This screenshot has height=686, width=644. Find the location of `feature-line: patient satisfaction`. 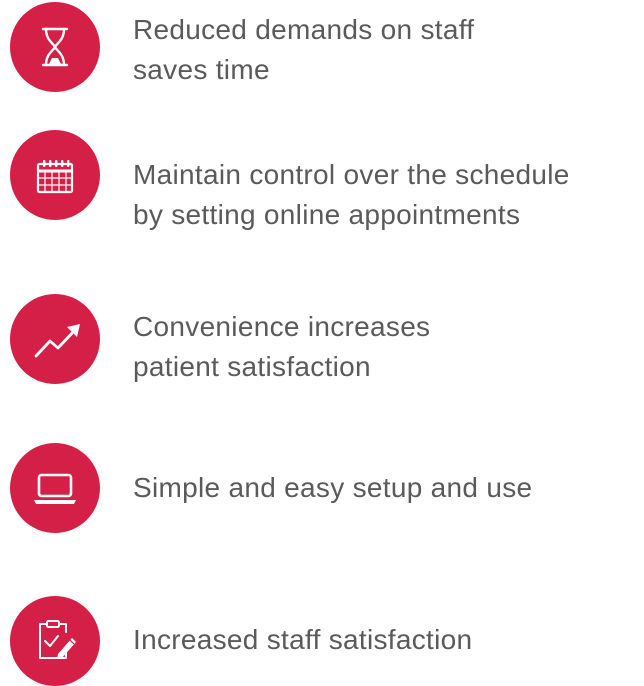

feature-line: patient satisfaction is located at coordinates (252, 366).